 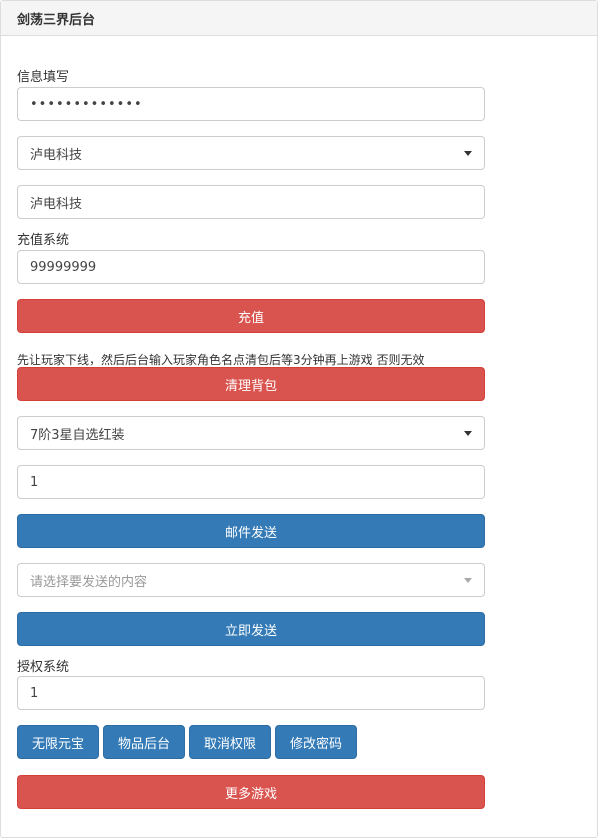 I want to click on content-select: 请选择要发送的内容, so click(x=251, y=580).